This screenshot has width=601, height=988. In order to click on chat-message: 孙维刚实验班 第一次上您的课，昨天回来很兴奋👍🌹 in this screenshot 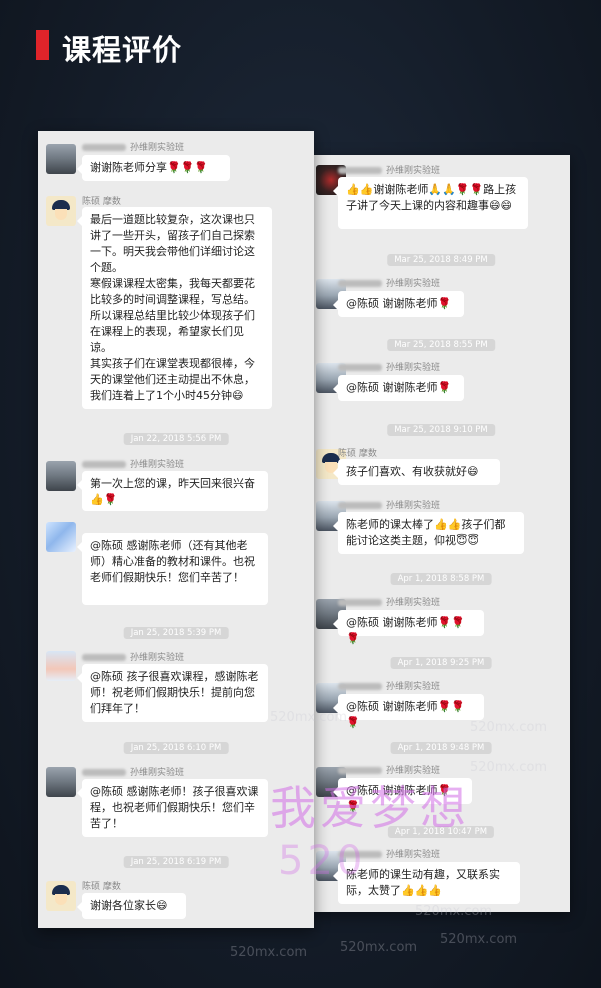, I will do `click(176, 483)`.